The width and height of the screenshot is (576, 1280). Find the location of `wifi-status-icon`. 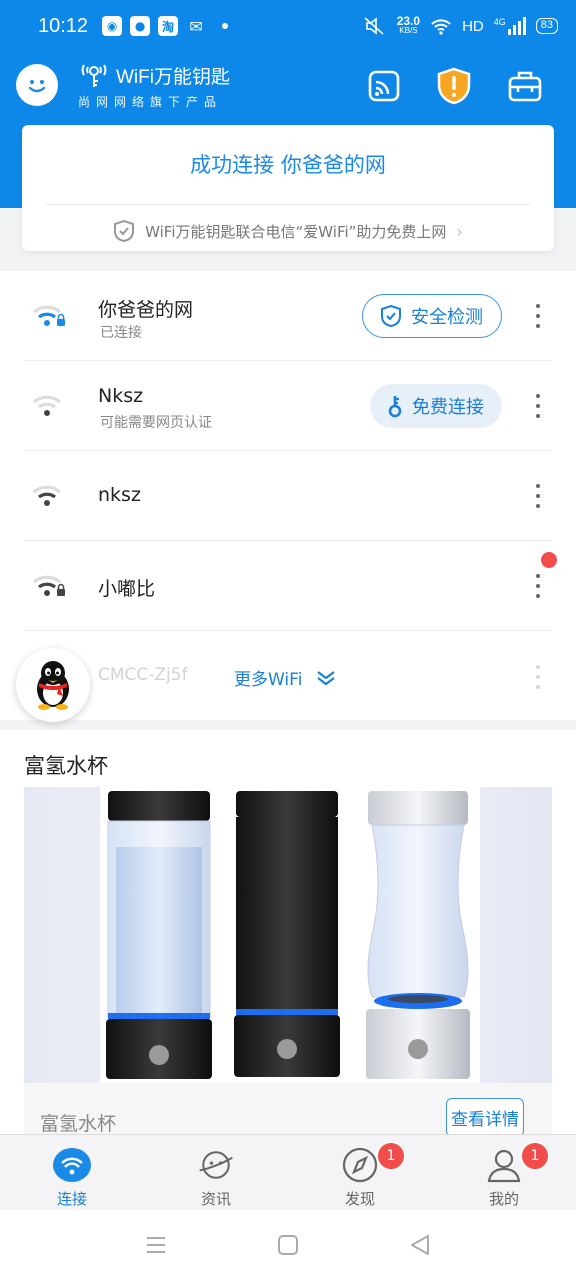

wifi-status-icon is located at coordinates (441, 27).